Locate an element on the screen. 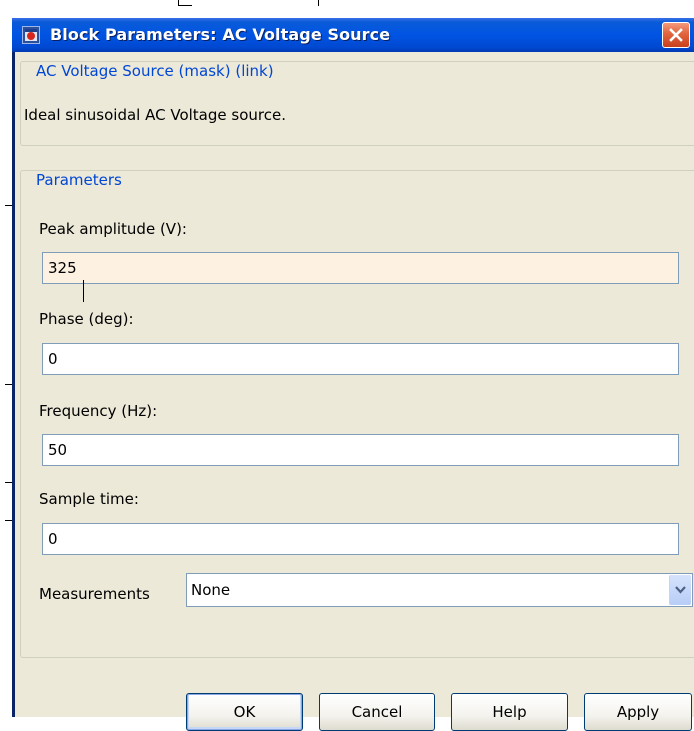 The image size is (694, 731). description-text: Ideal sinusoidal AC Voltage source. is located at coordinates (155, 115).